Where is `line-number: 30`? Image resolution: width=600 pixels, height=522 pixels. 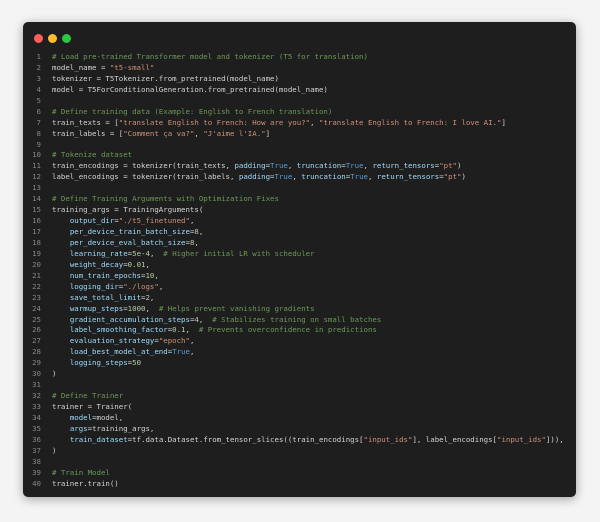
line-number: 30 is located at coordinates (36, 374).